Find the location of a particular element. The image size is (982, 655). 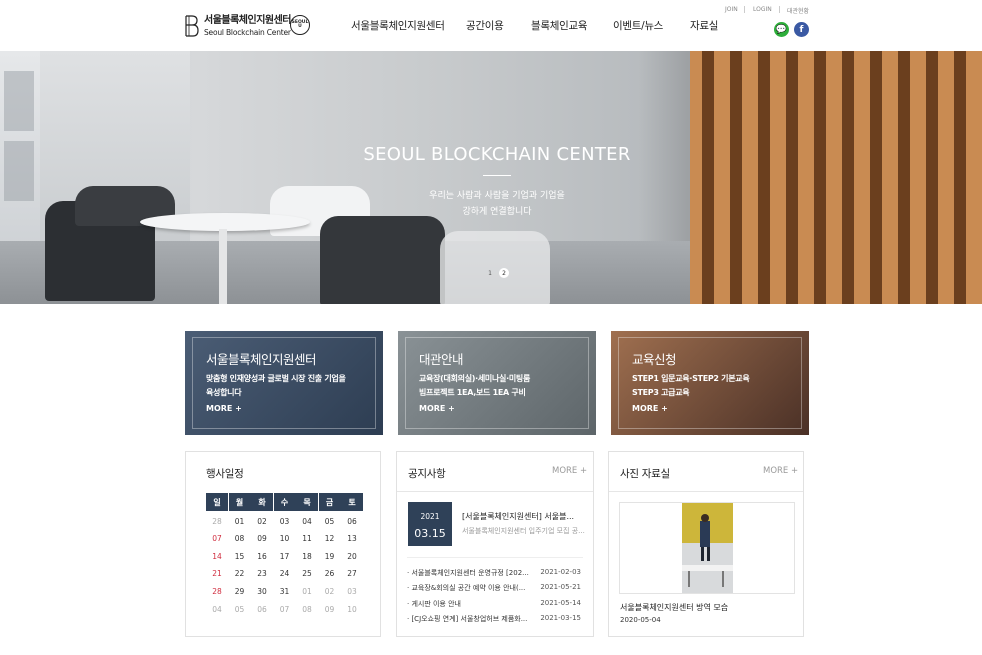

calendar-day: 12 is located at coordinates (330, 539).